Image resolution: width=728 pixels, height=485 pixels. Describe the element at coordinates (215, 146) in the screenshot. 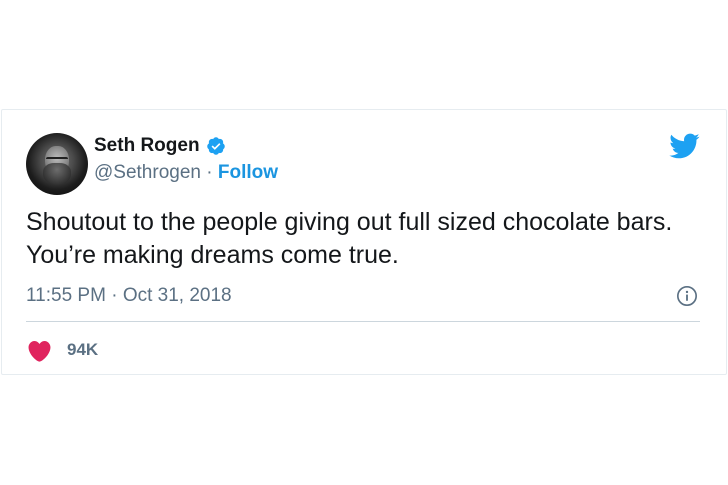

I see `verified-badge-icon` at that location.